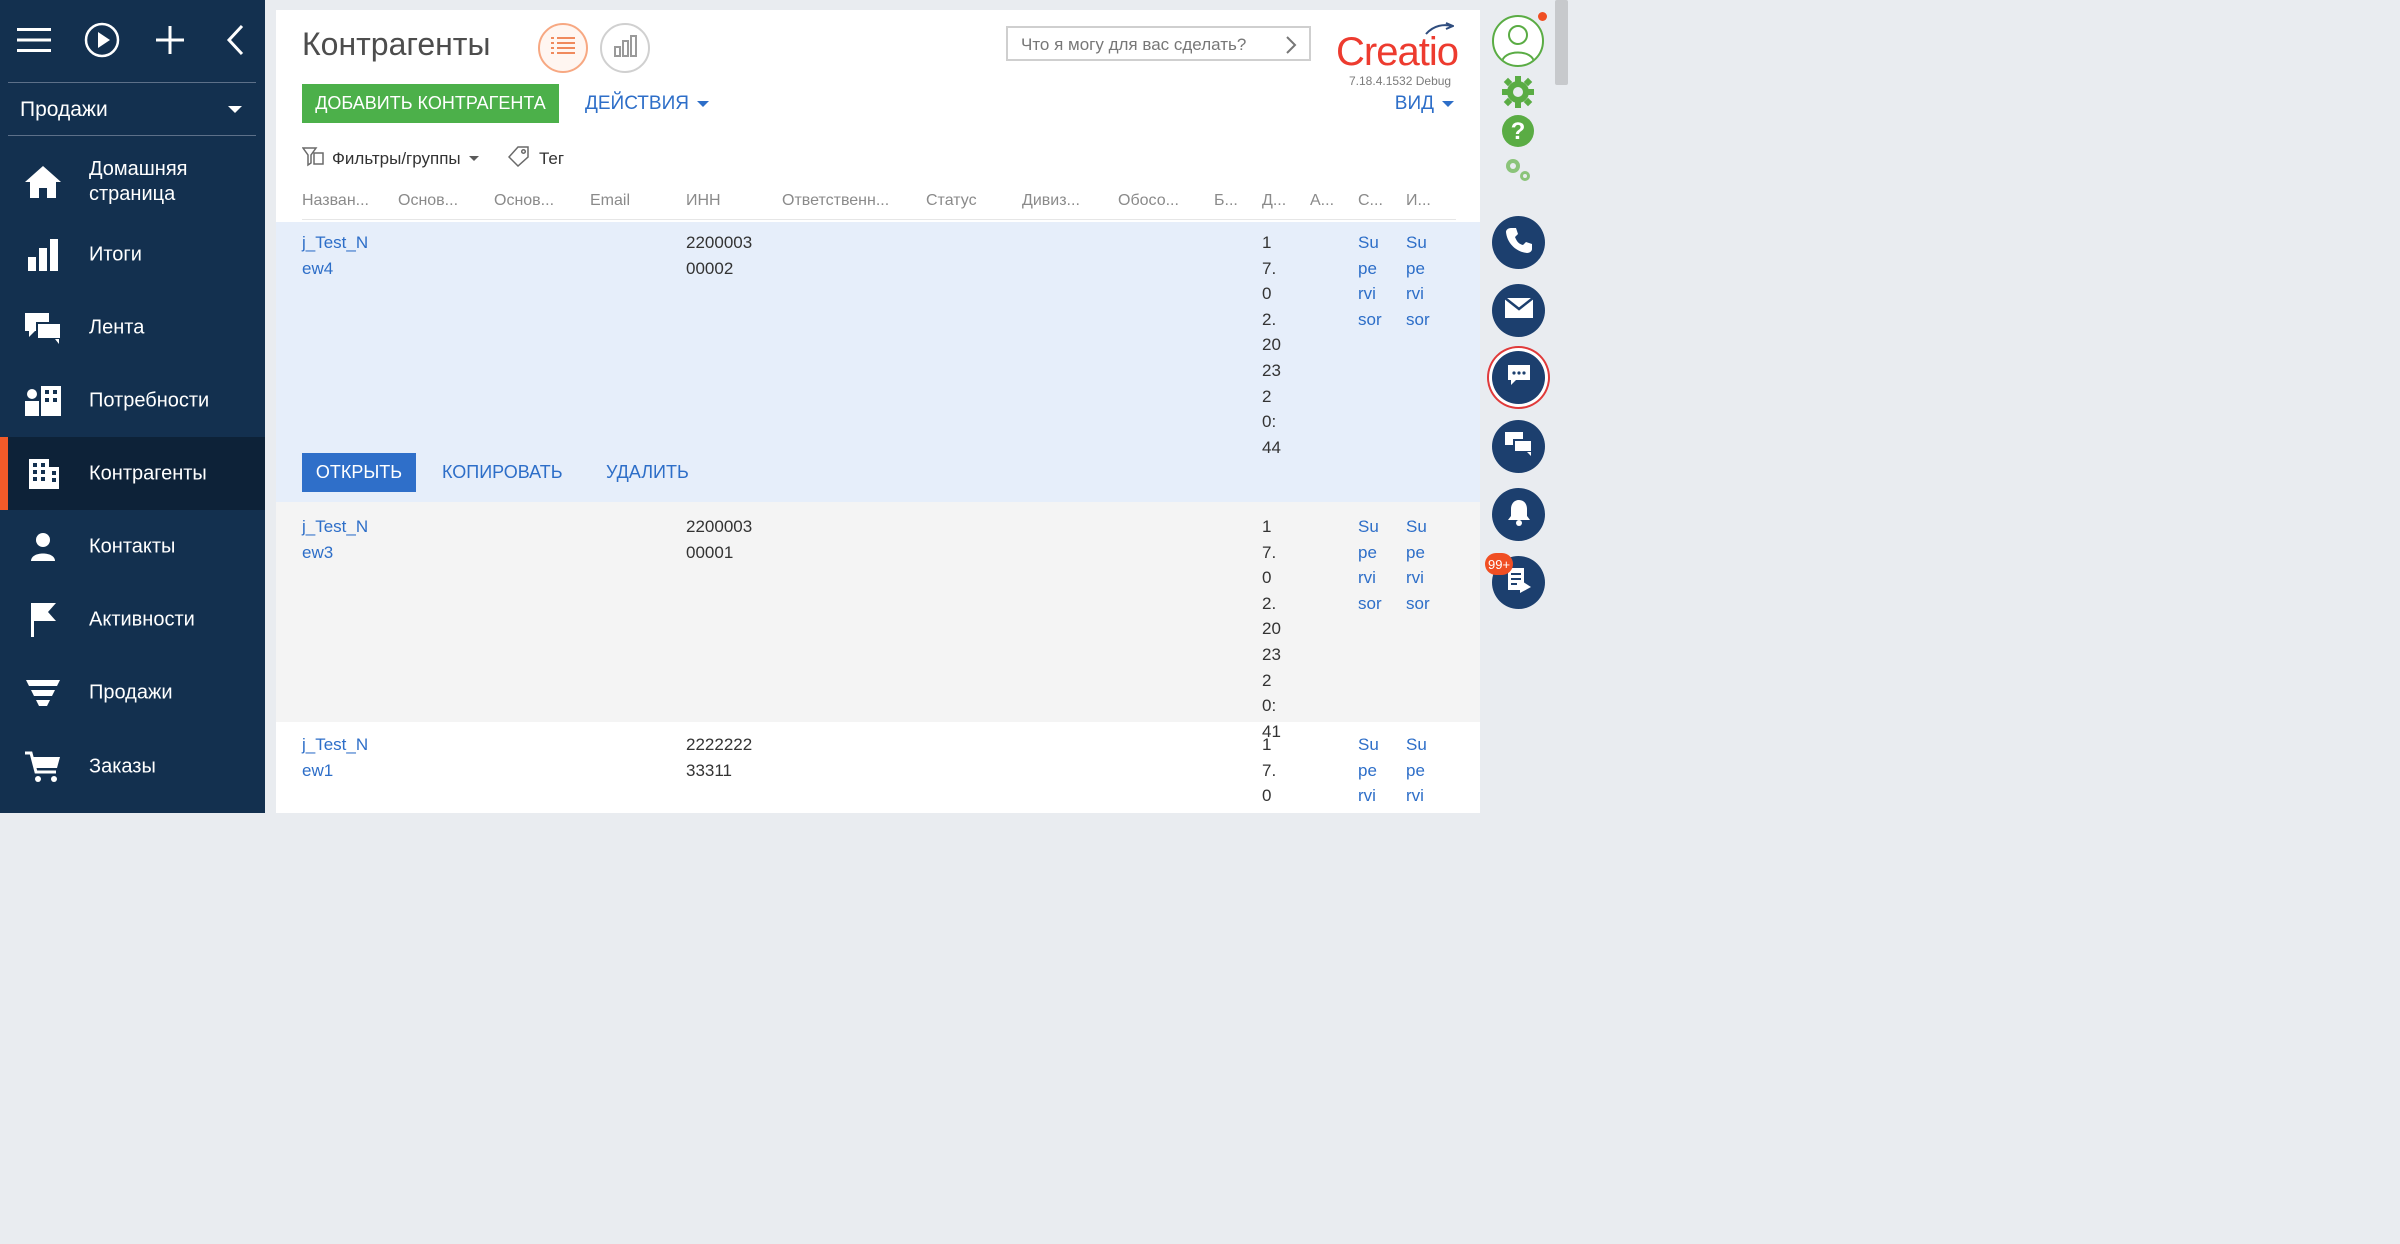 The height and width of the screenshot is (1244, 2400). I want to click on command-search-input: Что я могу для вас сделать?, so click(1158, 43).